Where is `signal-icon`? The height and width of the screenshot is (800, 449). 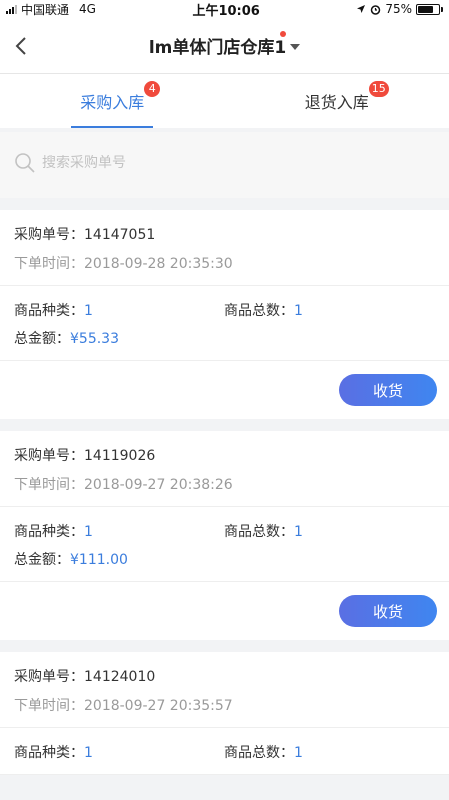 signal-icon is located at coordinates (11, 9).